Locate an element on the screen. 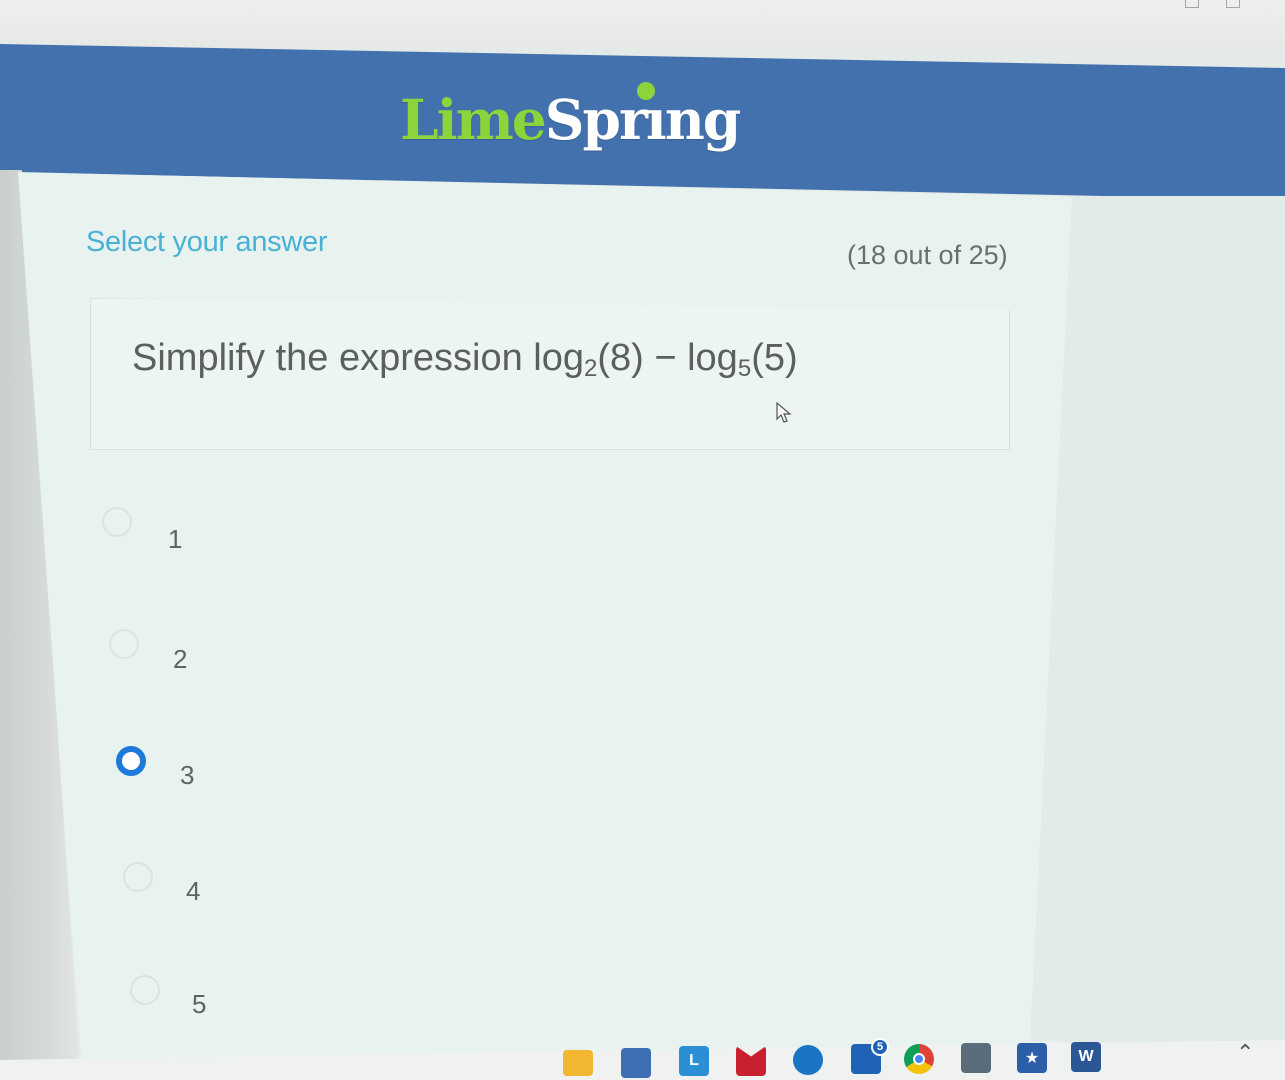 The height and width of the screenshot is (1080, 1285). tray-chevron-up-icon: ⌃ is located at coordinates (1245, 1053).